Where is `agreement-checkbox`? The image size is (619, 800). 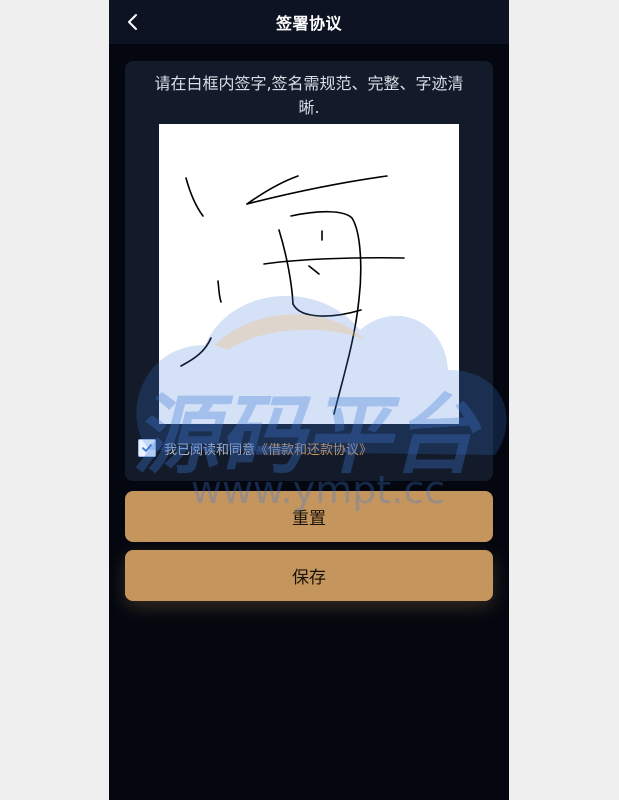 agreement-checkbox is located at coordinates (147, 448).